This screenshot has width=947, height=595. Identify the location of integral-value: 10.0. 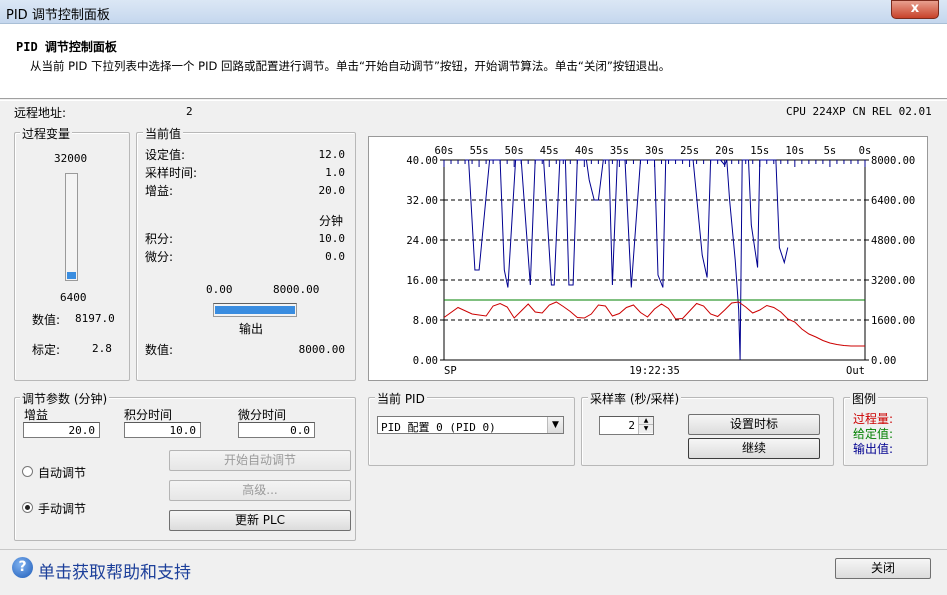
(332, 238).